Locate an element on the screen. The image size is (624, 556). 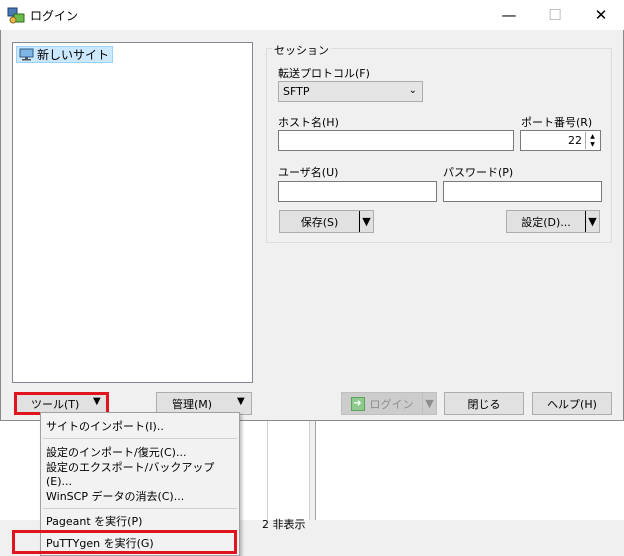
tools-button-label: ツール(T) is located at coordinates (55, 404).